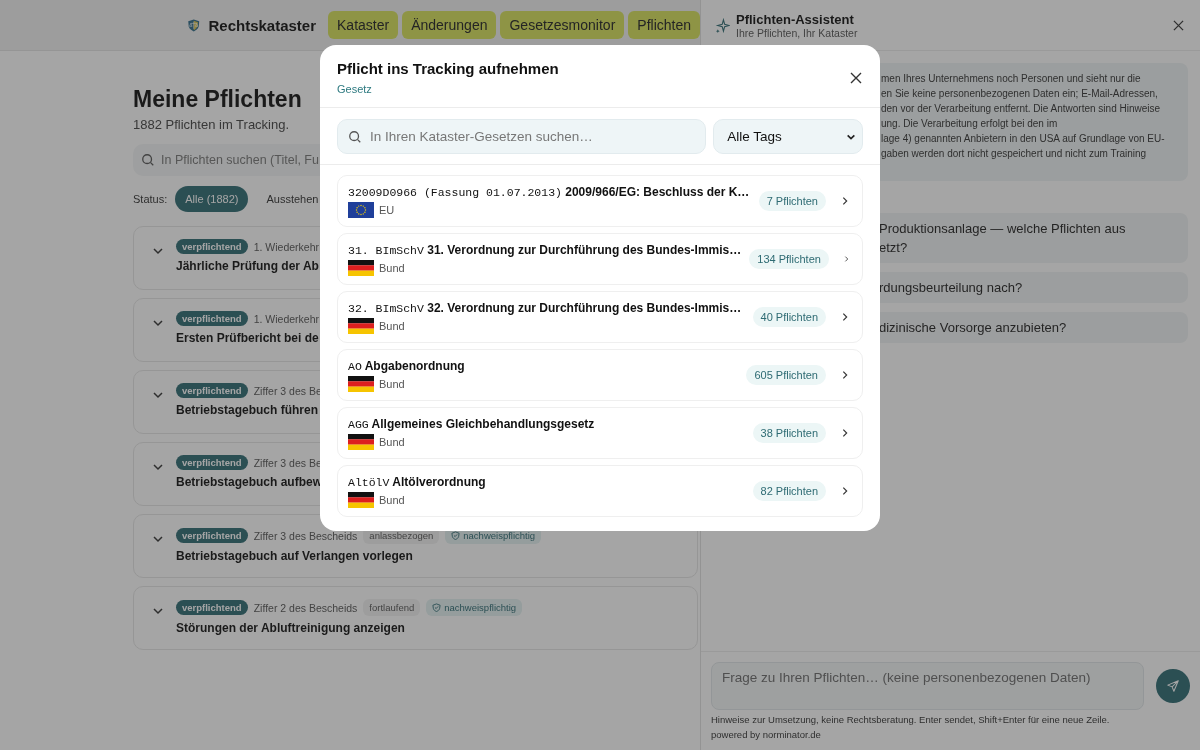 This screenshot has width=1200, height=750. What do you see at coordinates (789, 259) in the screenshot?
I see `count-badge: 134 Pflichten` at bounding box center [789, 259].